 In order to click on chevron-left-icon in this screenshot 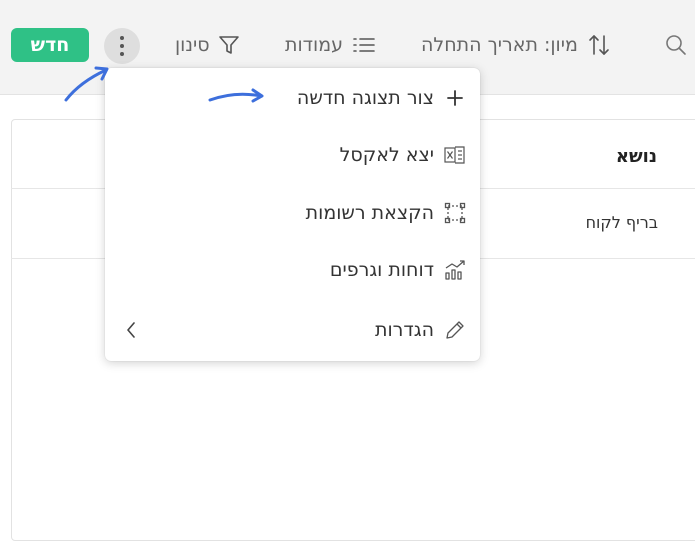, I will do `click(131, 332)`.